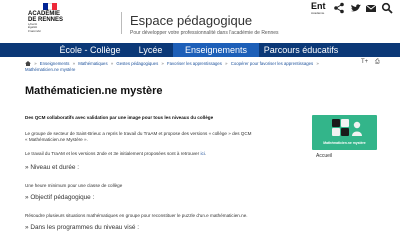 The width and height of the screenshot is (400, 240). What do you see at coordinates (364, 62) in the screenshot?
I see `text-size-button: T+` at bounding box center [364, 62].